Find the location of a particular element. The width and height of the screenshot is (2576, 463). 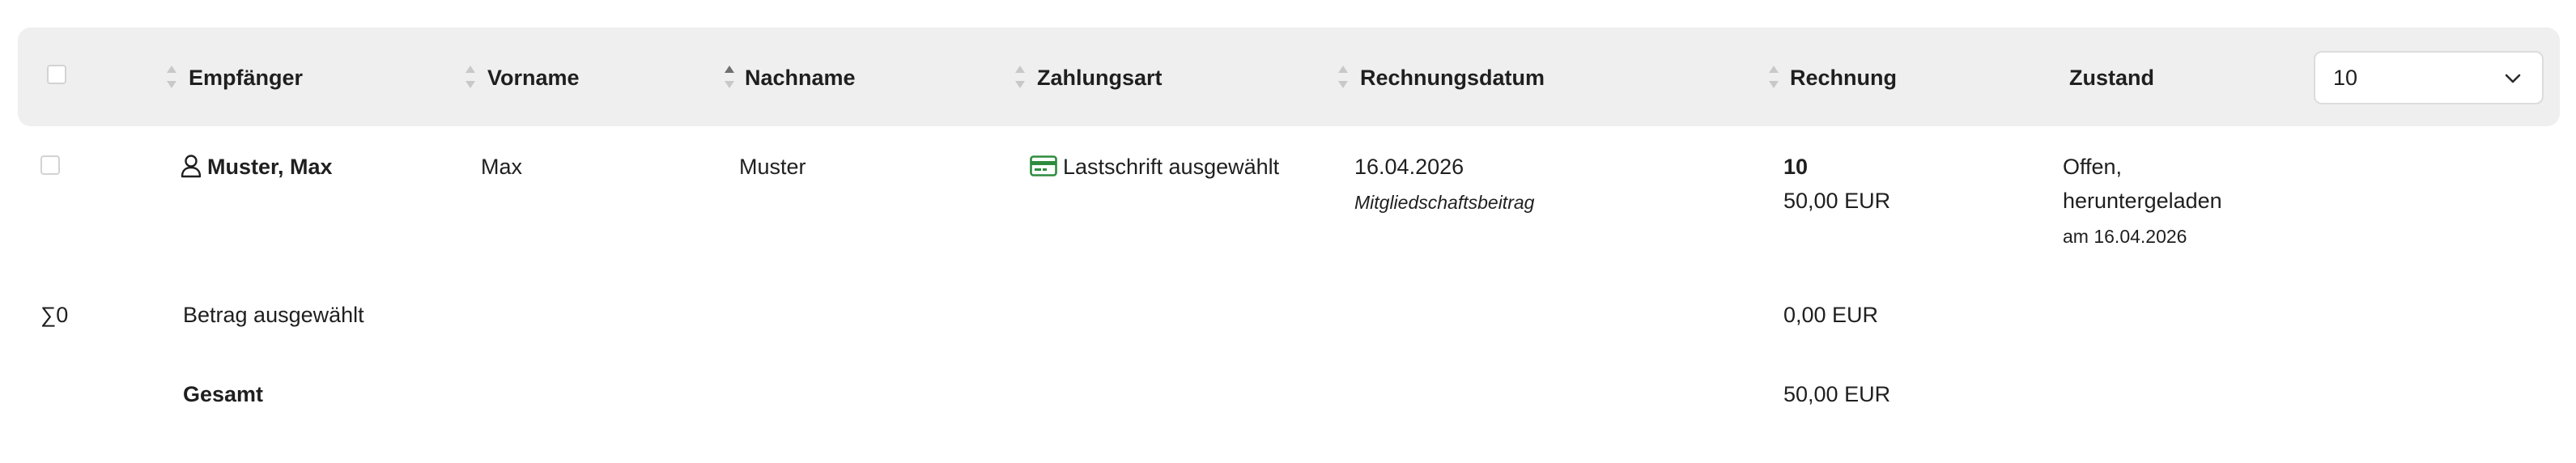

column-header-invoice-date: Rechnungsdatum is located at coordinates (1453, 77).